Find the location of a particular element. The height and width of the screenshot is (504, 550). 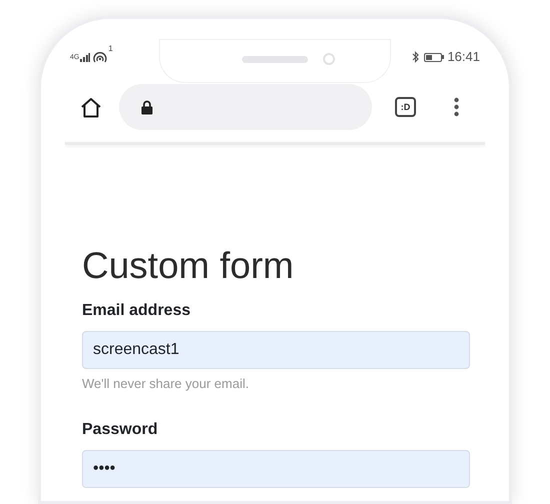

bluetooth-icon is located at coordinates (416, 57).